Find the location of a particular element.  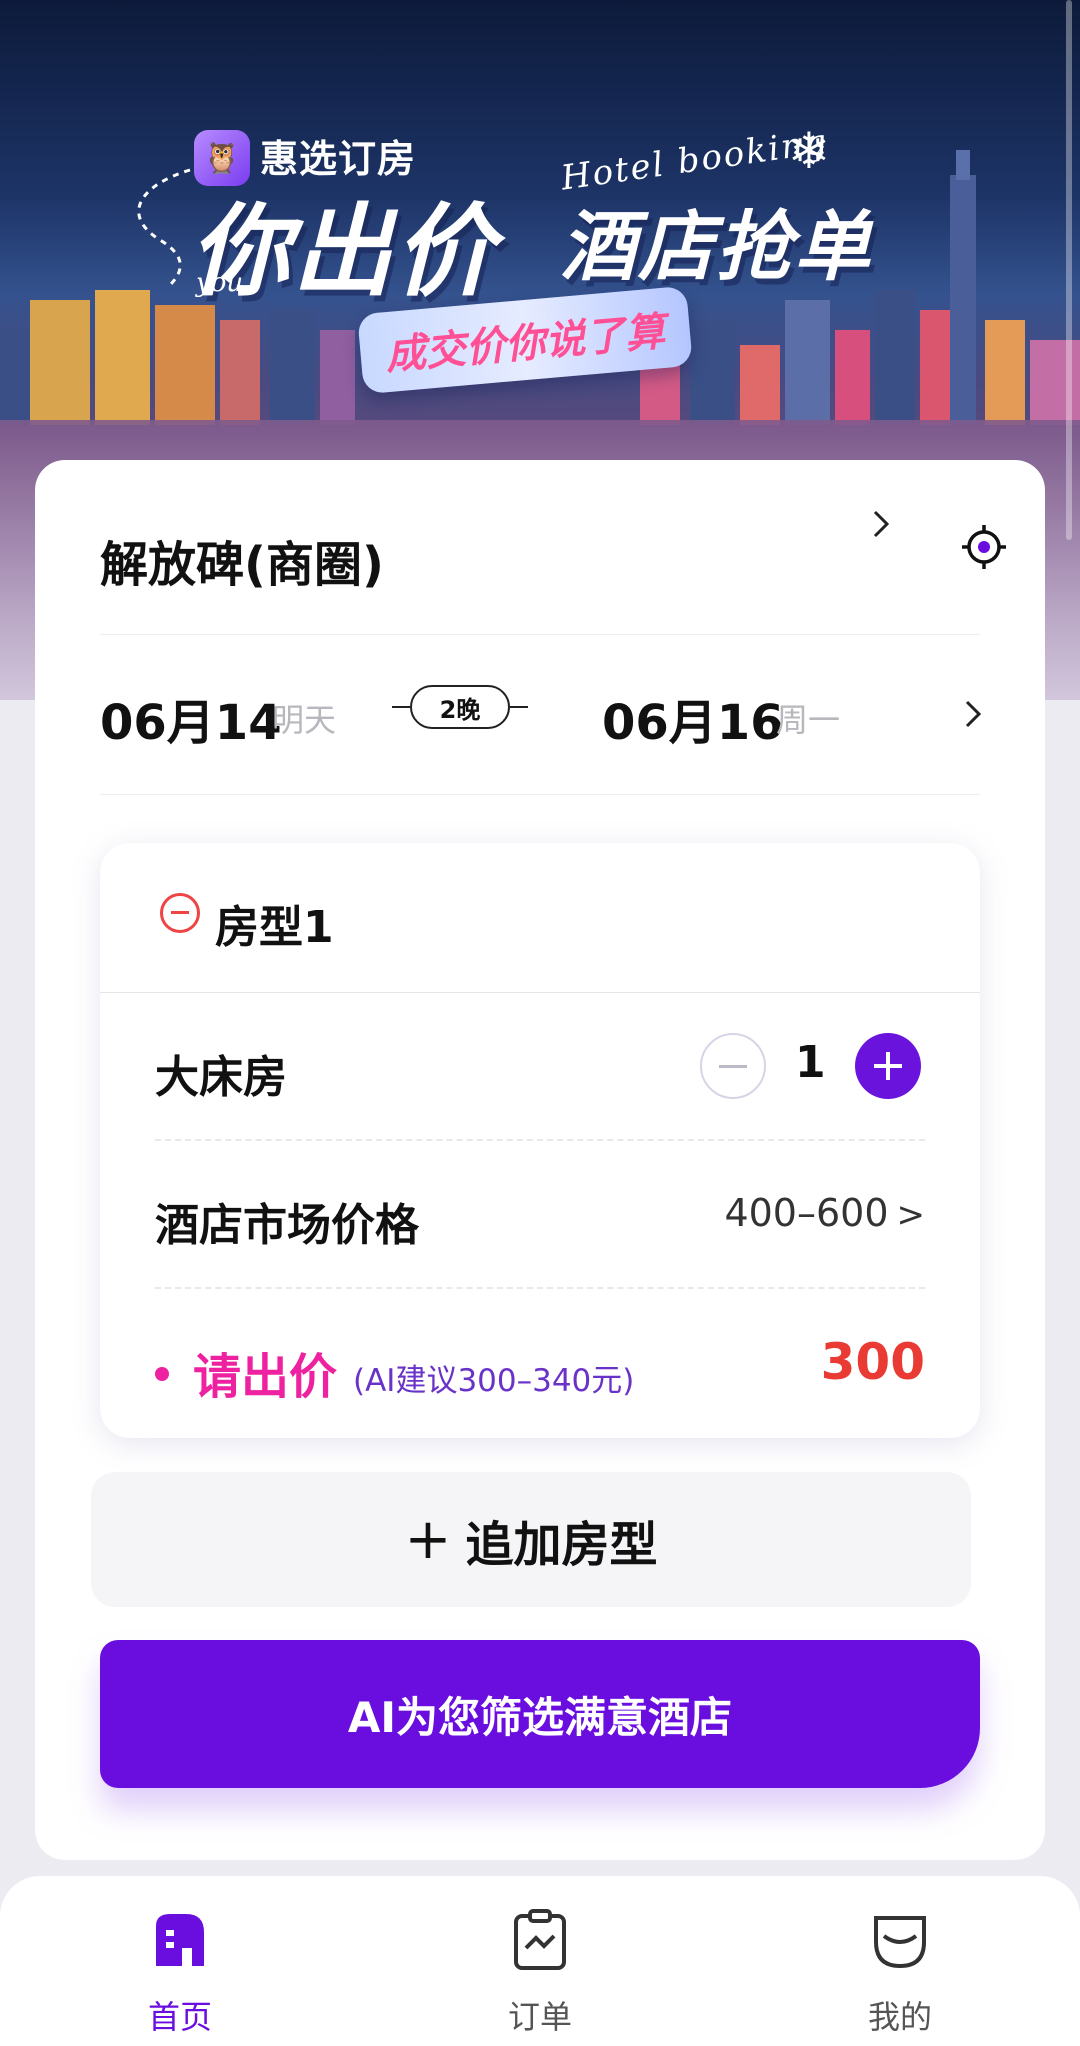

nights-badge: 2晚 is located at coordinates (460, 707).